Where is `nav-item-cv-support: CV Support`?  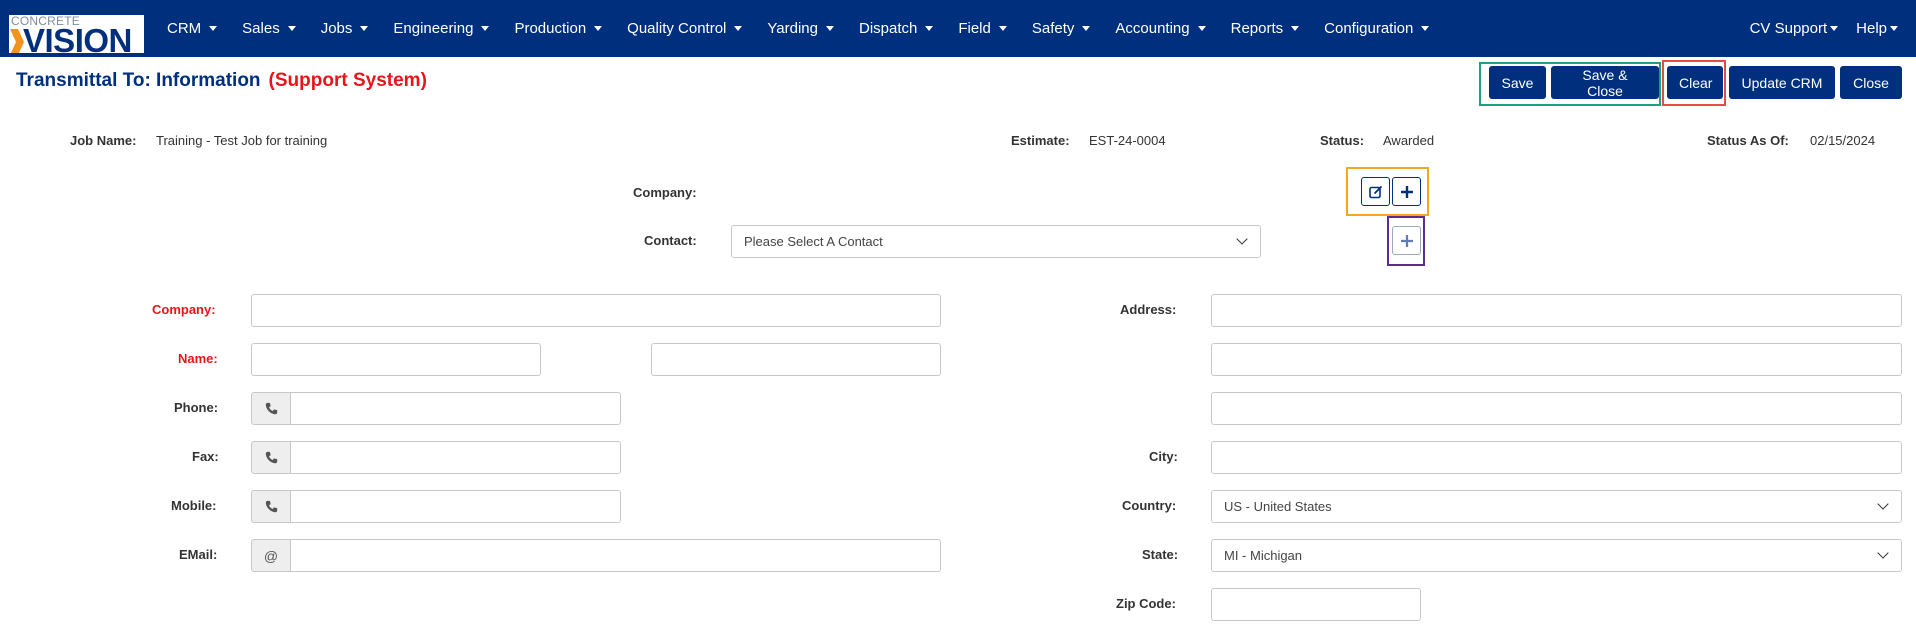
nav-item-cv-support: CV Support is located at coordinates (1794, 28).